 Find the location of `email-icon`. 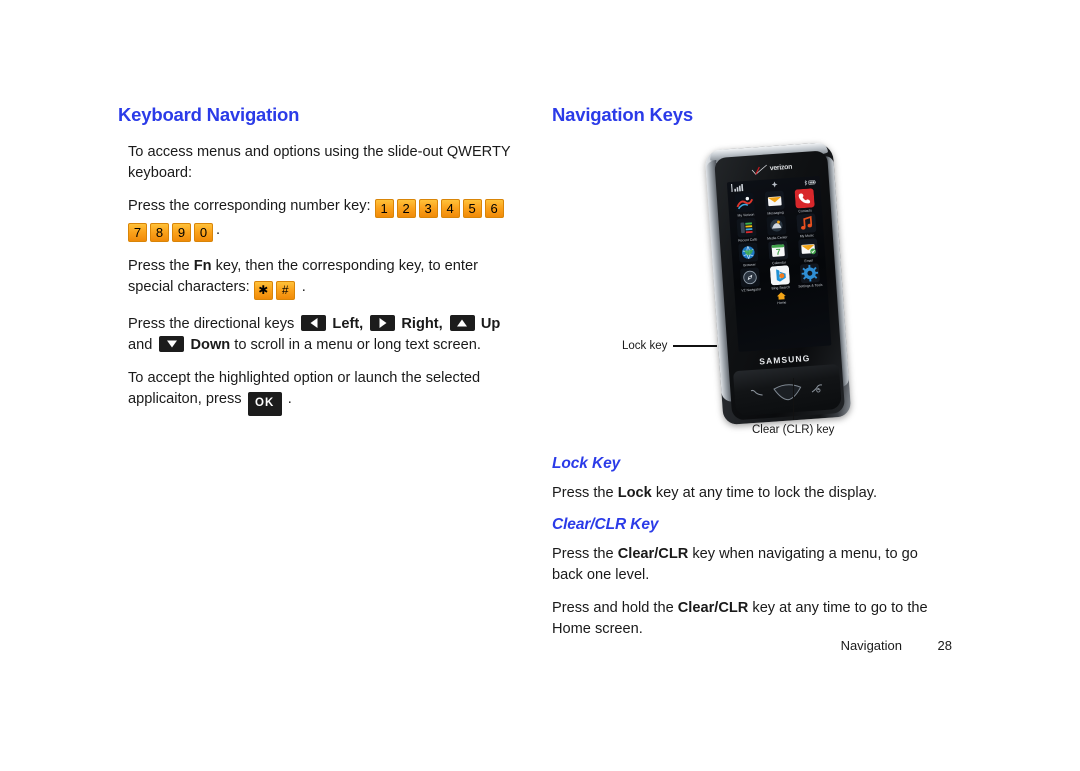

email-icon is located at coordinates (807, 248).